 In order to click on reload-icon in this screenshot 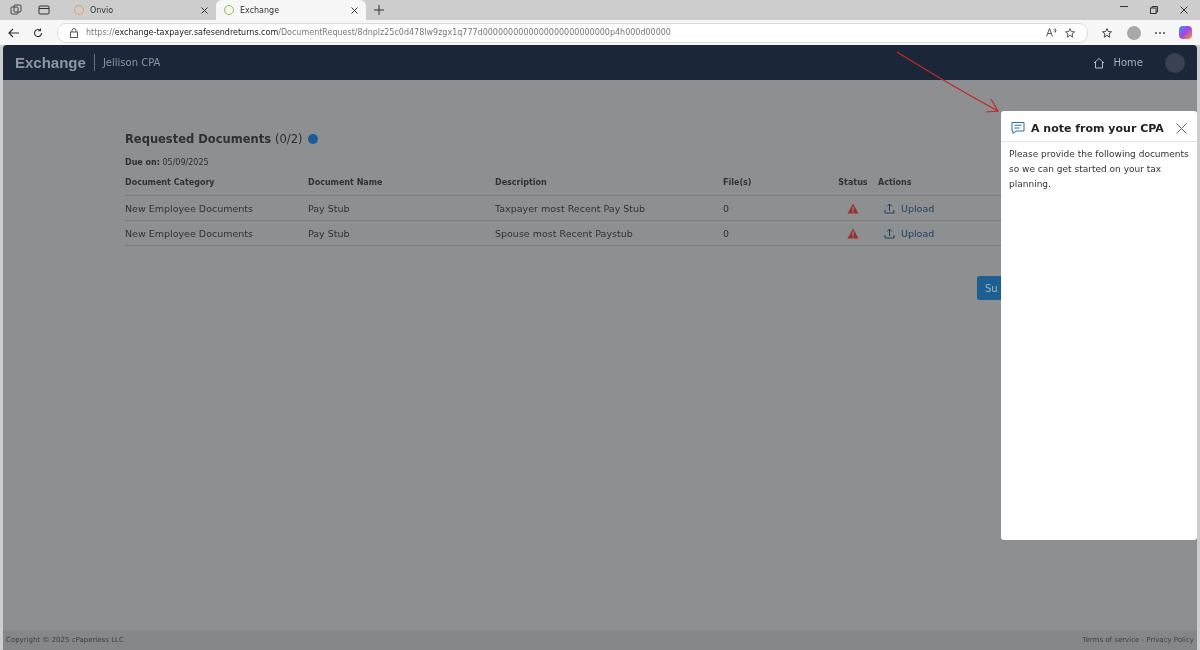, I will do `click(38, 32)`.